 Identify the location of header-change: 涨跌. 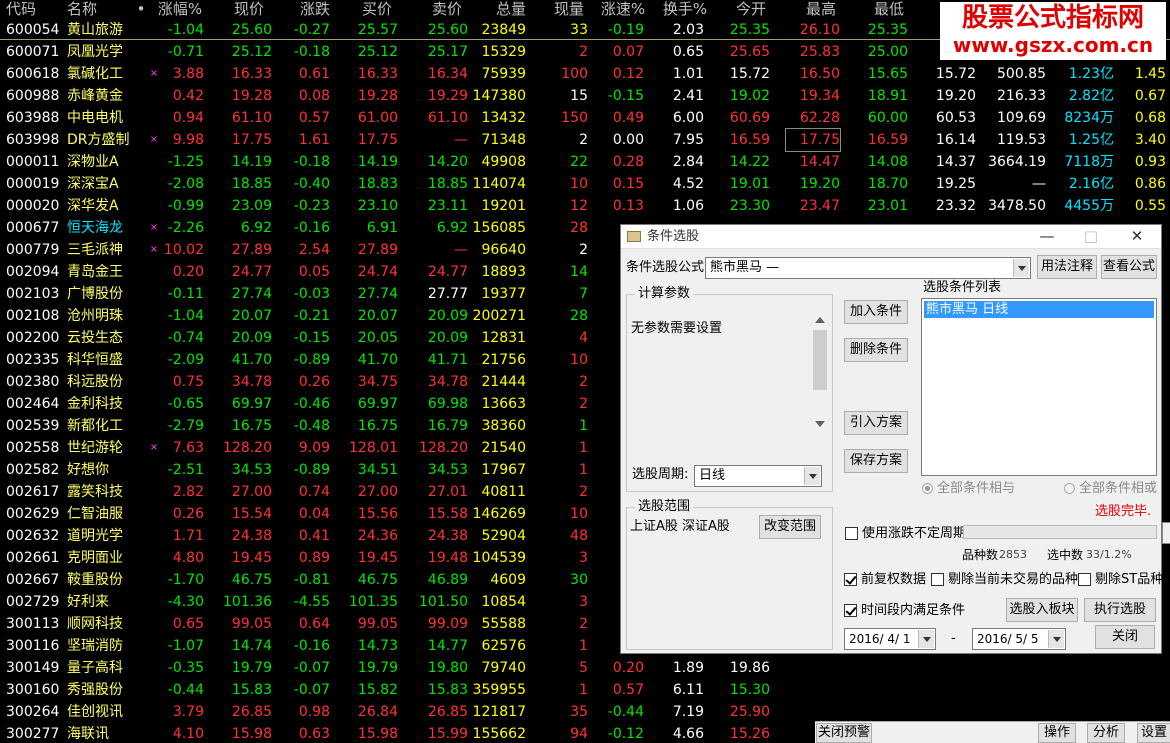
(315, 10).